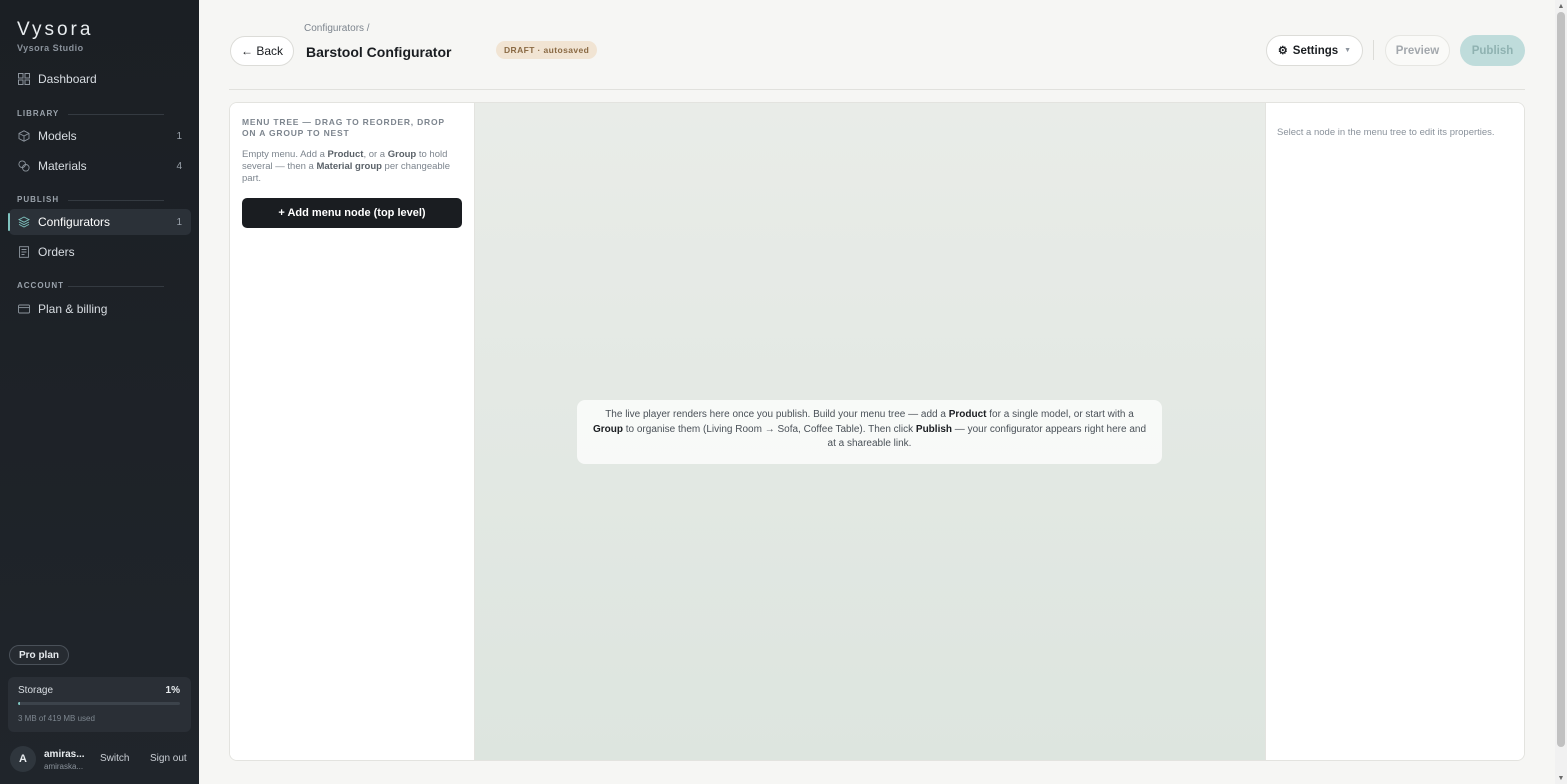 The image size is (1567, 784). Describe the element at coordinates (67, 79) in the screenshot. I see `sidebar-item-label: Dashboard` at that location.